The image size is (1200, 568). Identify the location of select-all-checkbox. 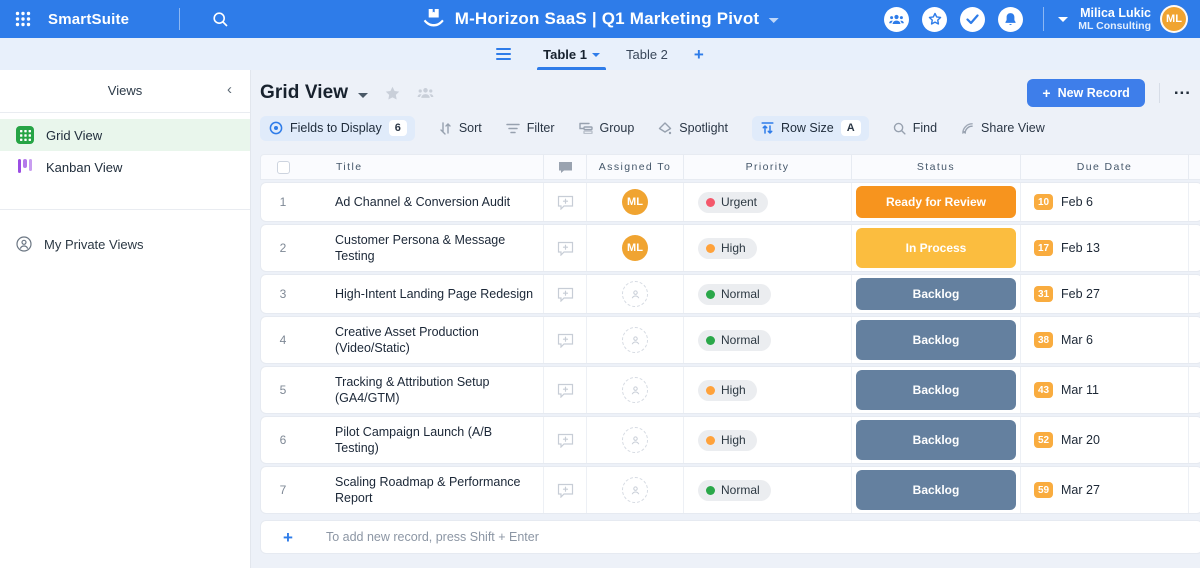
(283, 167).